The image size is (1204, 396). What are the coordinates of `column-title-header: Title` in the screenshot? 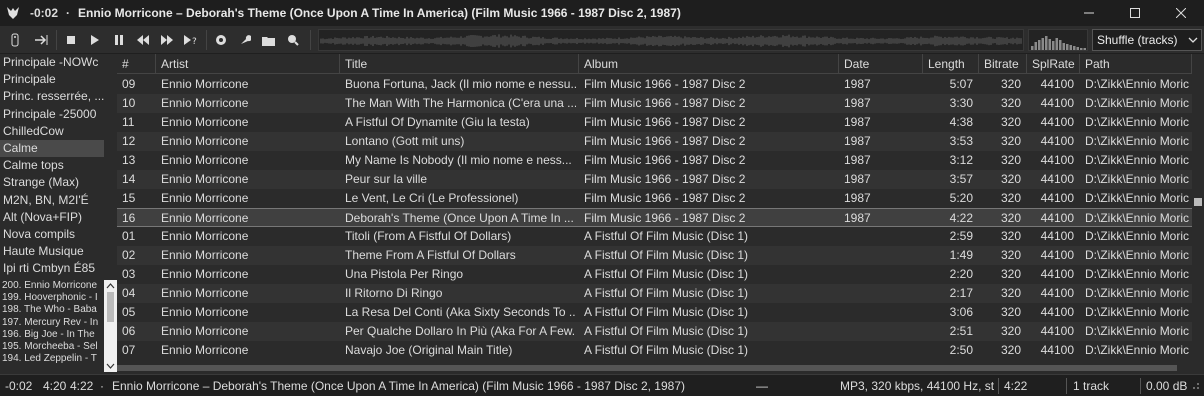 It's located at (459, 64).